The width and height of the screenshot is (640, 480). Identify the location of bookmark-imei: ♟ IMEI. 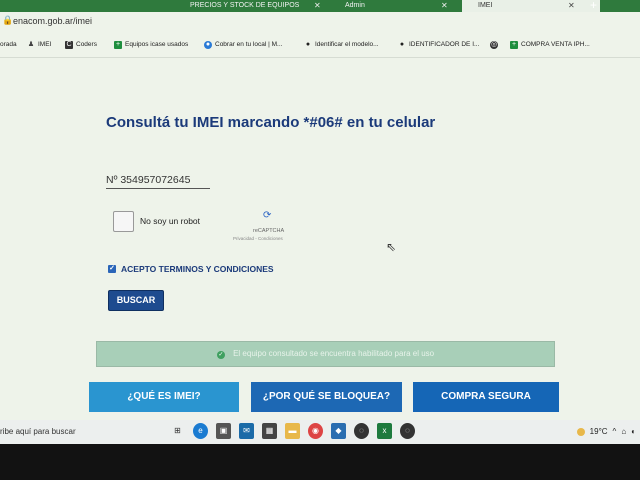
(39, 44).